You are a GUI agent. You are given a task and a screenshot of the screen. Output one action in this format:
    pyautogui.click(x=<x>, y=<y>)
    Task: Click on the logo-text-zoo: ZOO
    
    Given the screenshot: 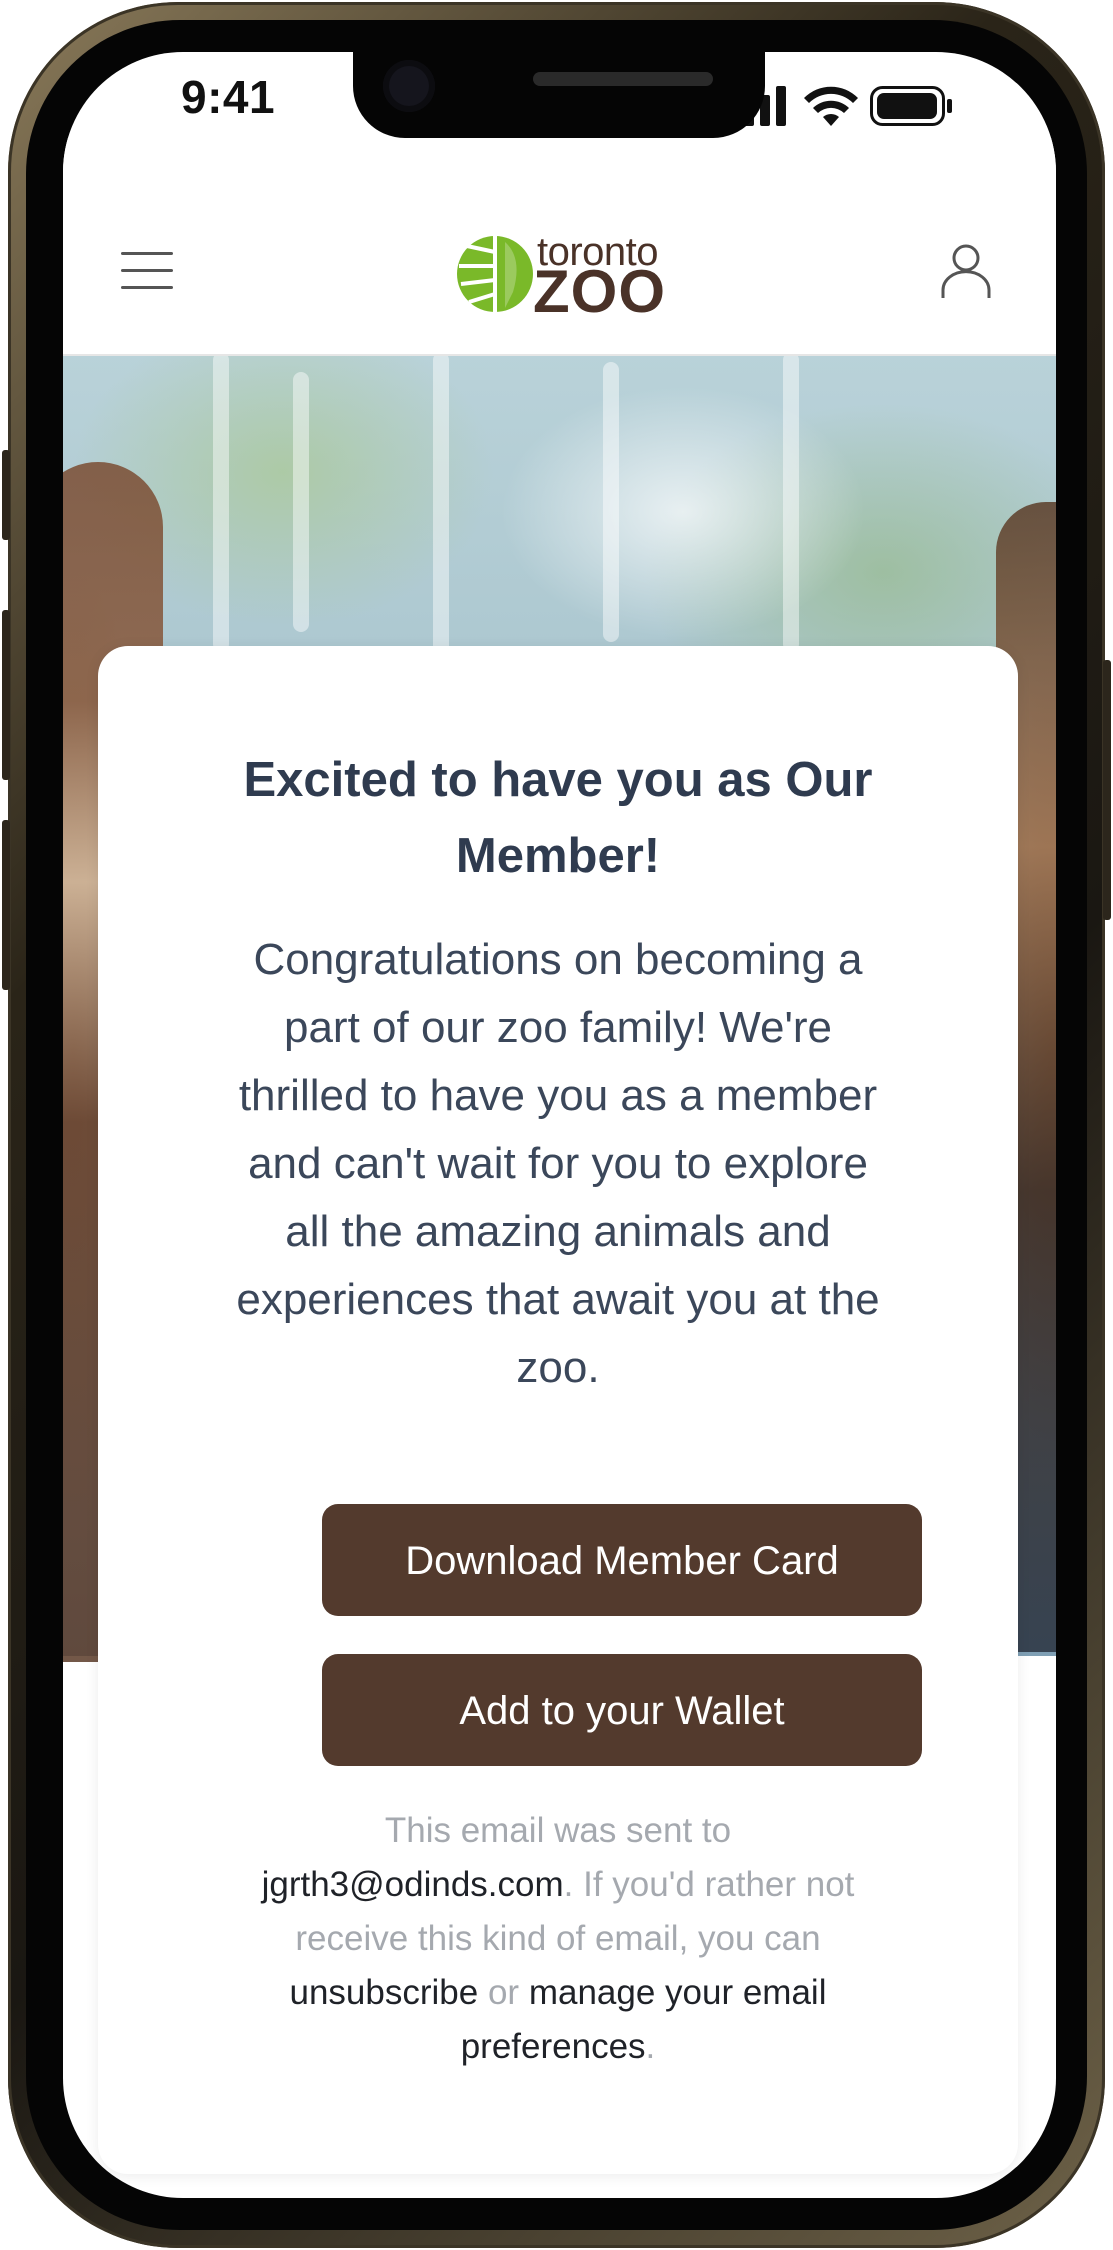 What is the action you would take?
    pyautogui.click(x=599, y=291)
    